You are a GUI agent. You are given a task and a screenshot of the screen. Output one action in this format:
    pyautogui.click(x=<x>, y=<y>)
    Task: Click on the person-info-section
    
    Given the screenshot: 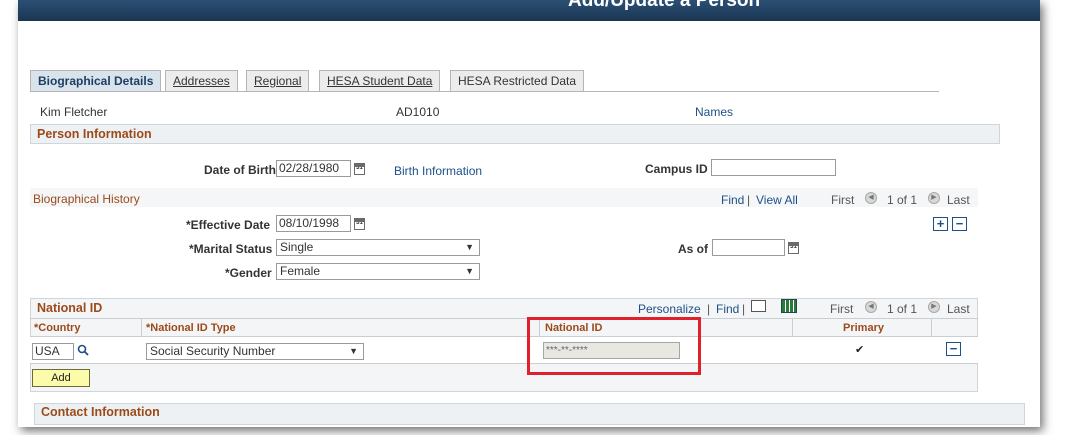 What is the action you would take?
    pyautogui.click(x=515, y=134)
    